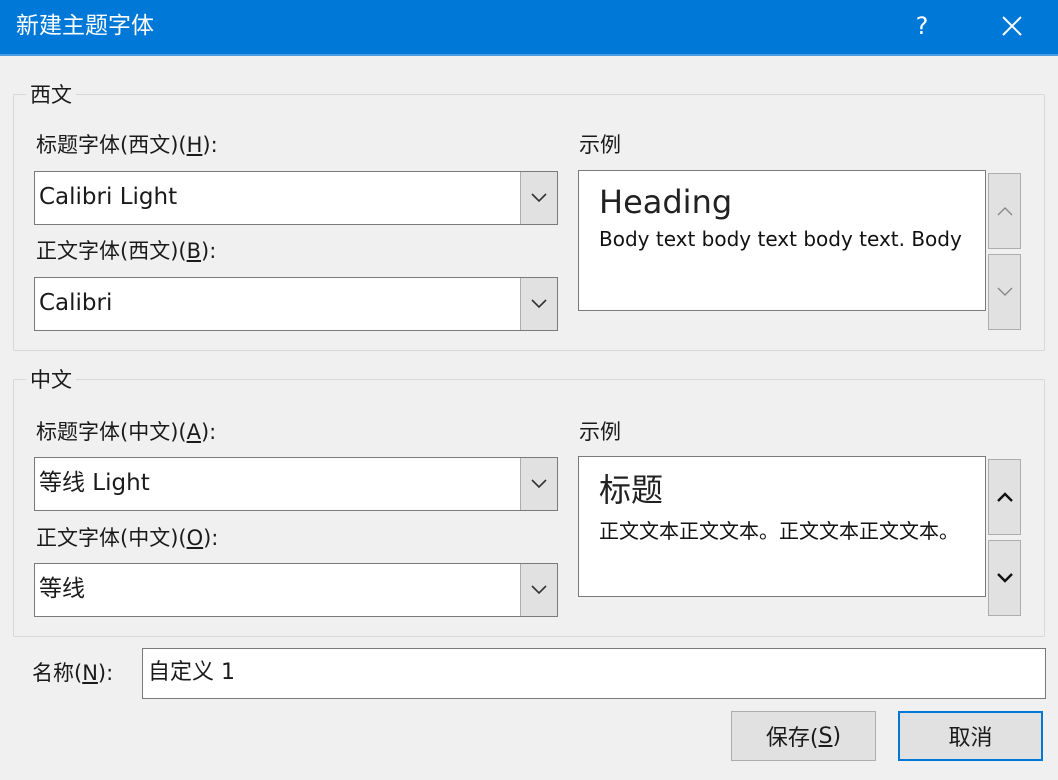  Describe the element at coordinates (631, 490) in the screenshot. I see `chinese-preview-heading: 标题` at that location.